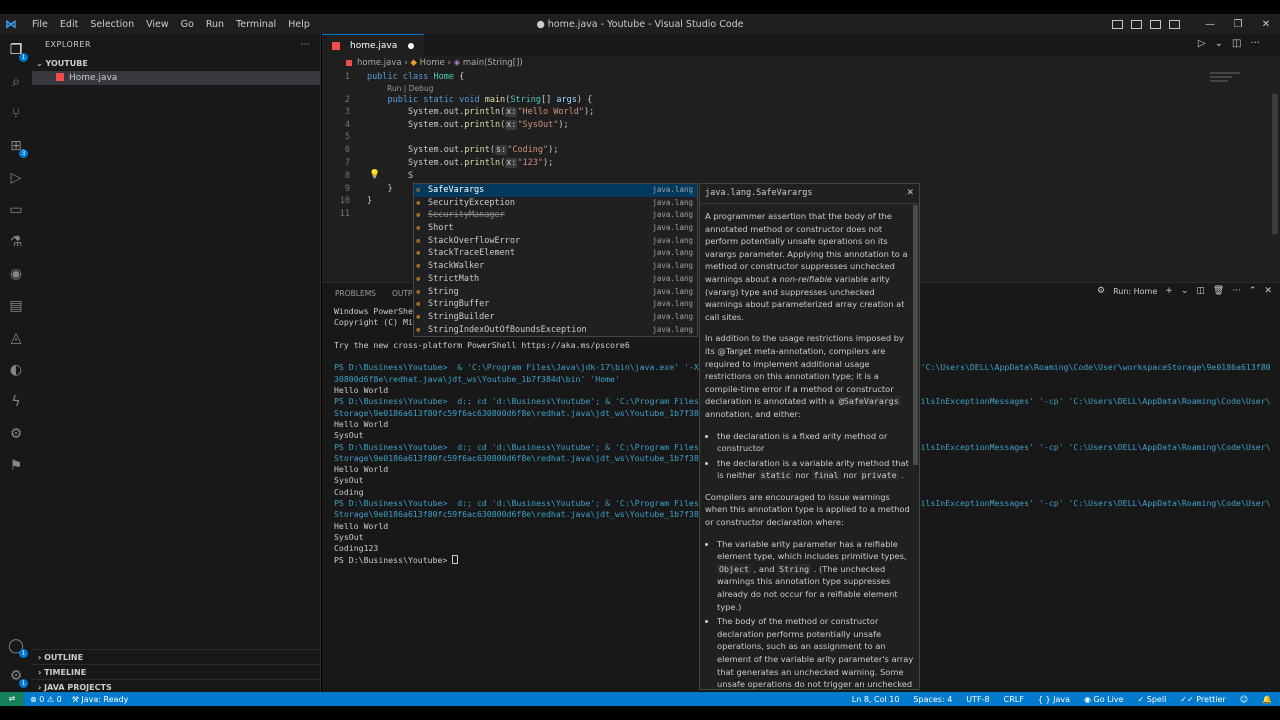  What do you see at coordinates (493, 63) in the screenshot?
I see `breadcrumb-method: main(String[])` at bounding box center [493, 63].